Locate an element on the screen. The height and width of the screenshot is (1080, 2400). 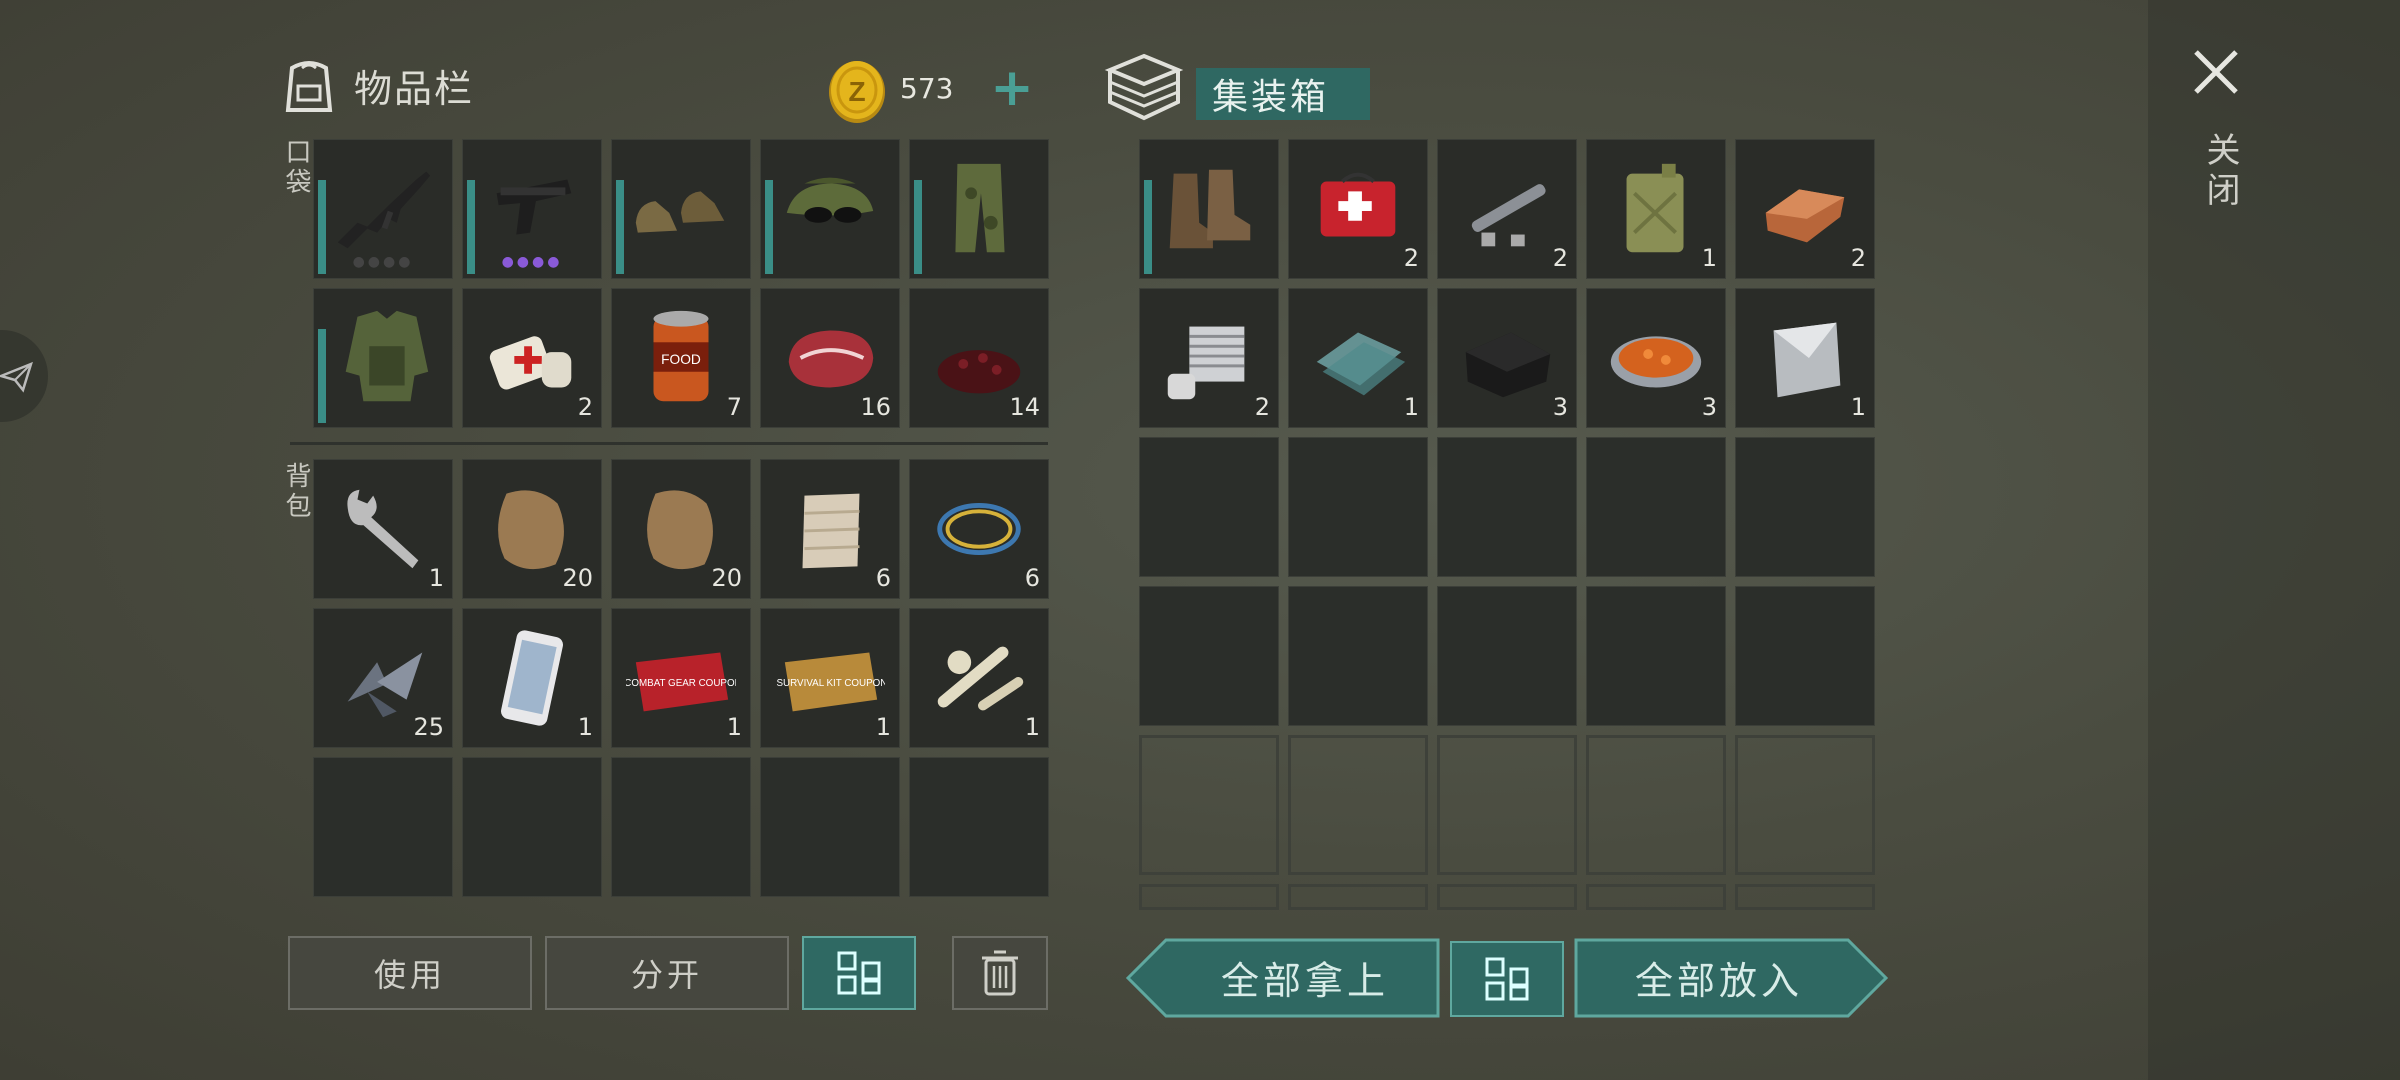
paper-plane-icon is located at coordinates (16, 377).